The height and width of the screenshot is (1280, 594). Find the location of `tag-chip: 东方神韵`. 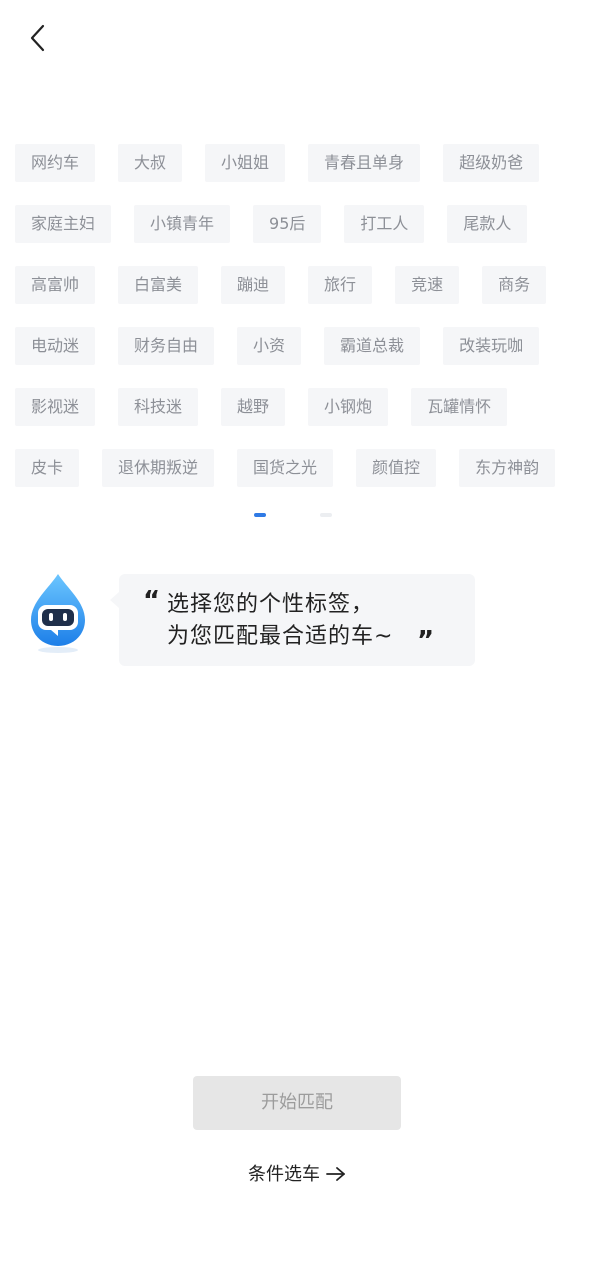

tag-chip: 东方神韵 is located at coordinates (507, 468).